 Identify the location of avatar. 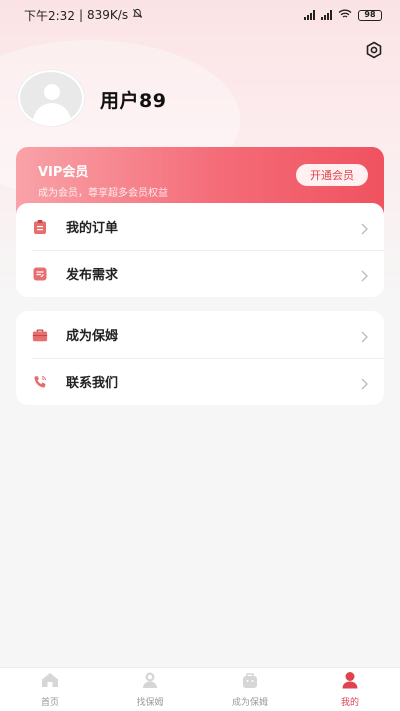
(51, 98).